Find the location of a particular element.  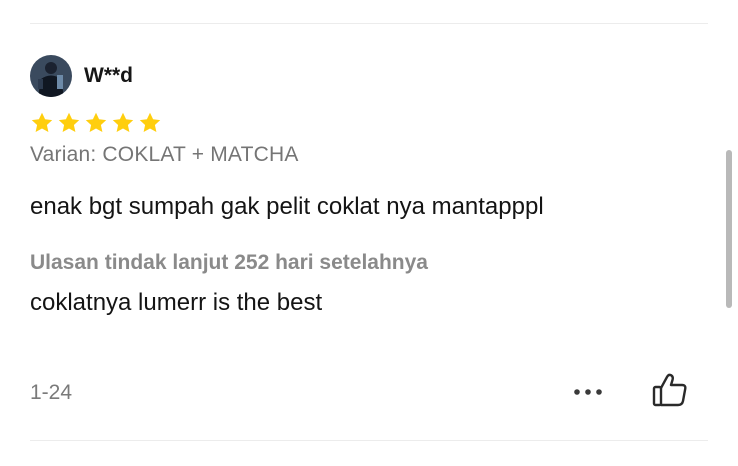

top-divider is located at coordinates (369, 23).